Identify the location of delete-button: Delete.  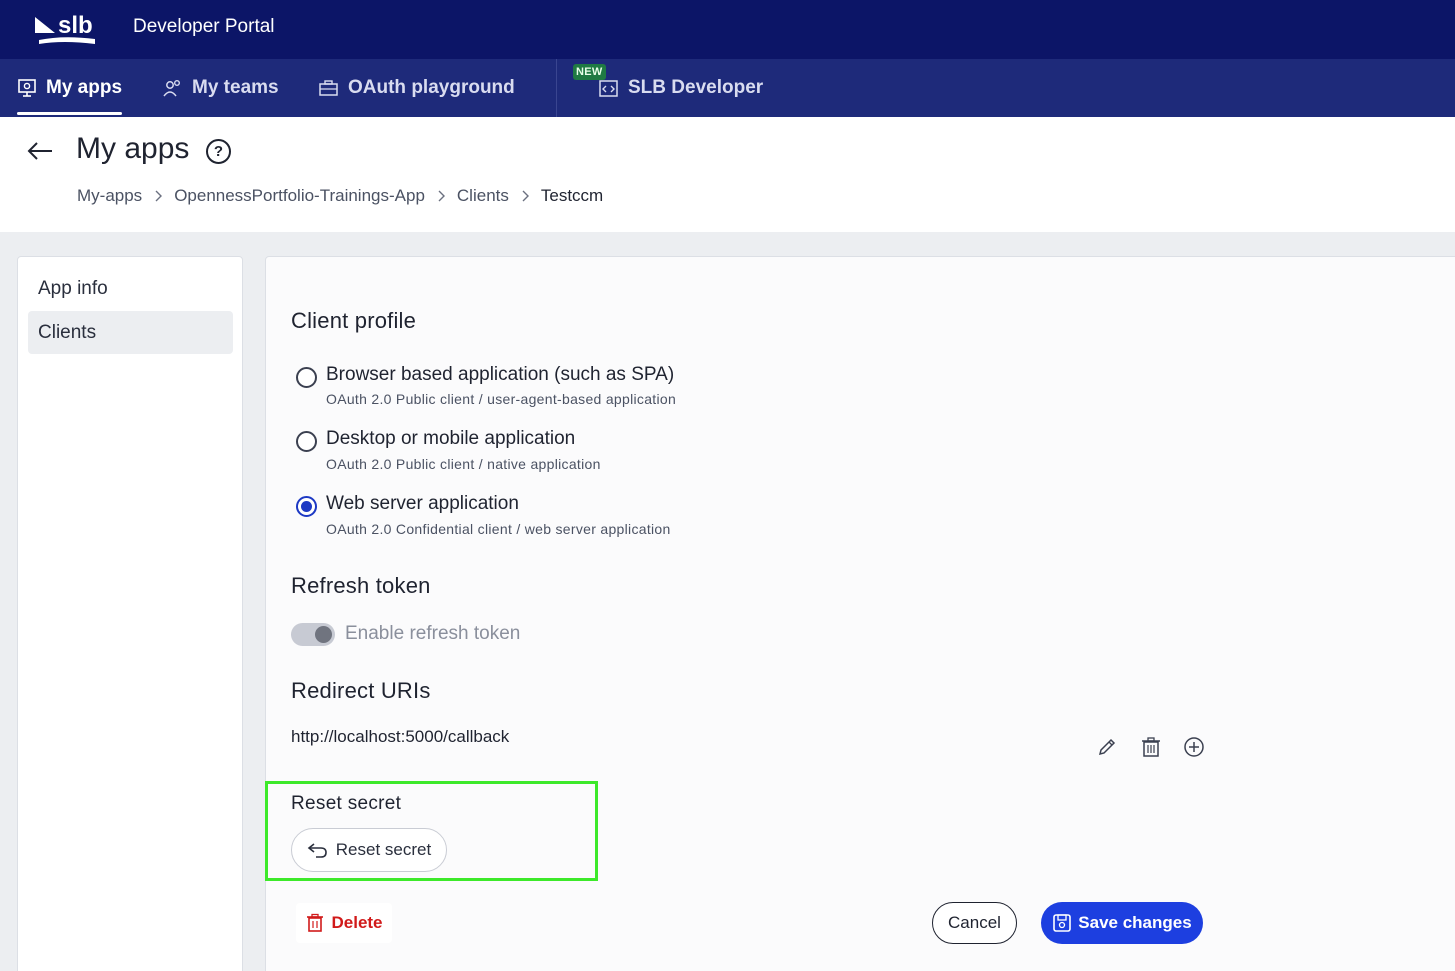
(344, 923).